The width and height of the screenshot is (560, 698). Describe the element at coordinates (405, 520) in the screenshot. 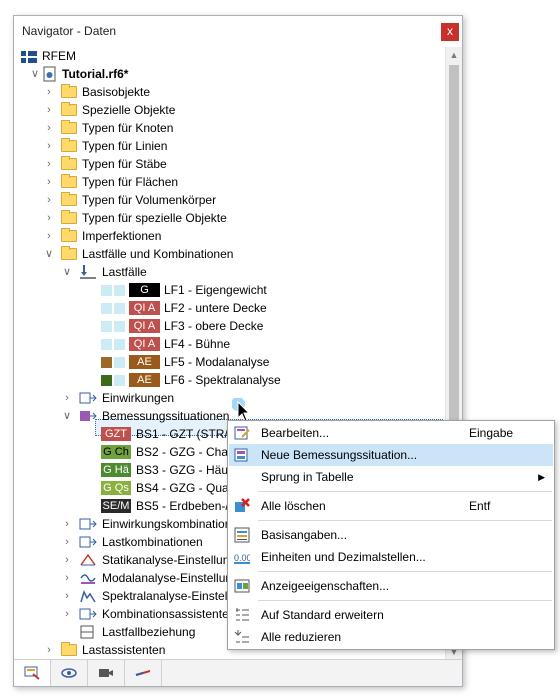

I see `menu-separator` at that location.